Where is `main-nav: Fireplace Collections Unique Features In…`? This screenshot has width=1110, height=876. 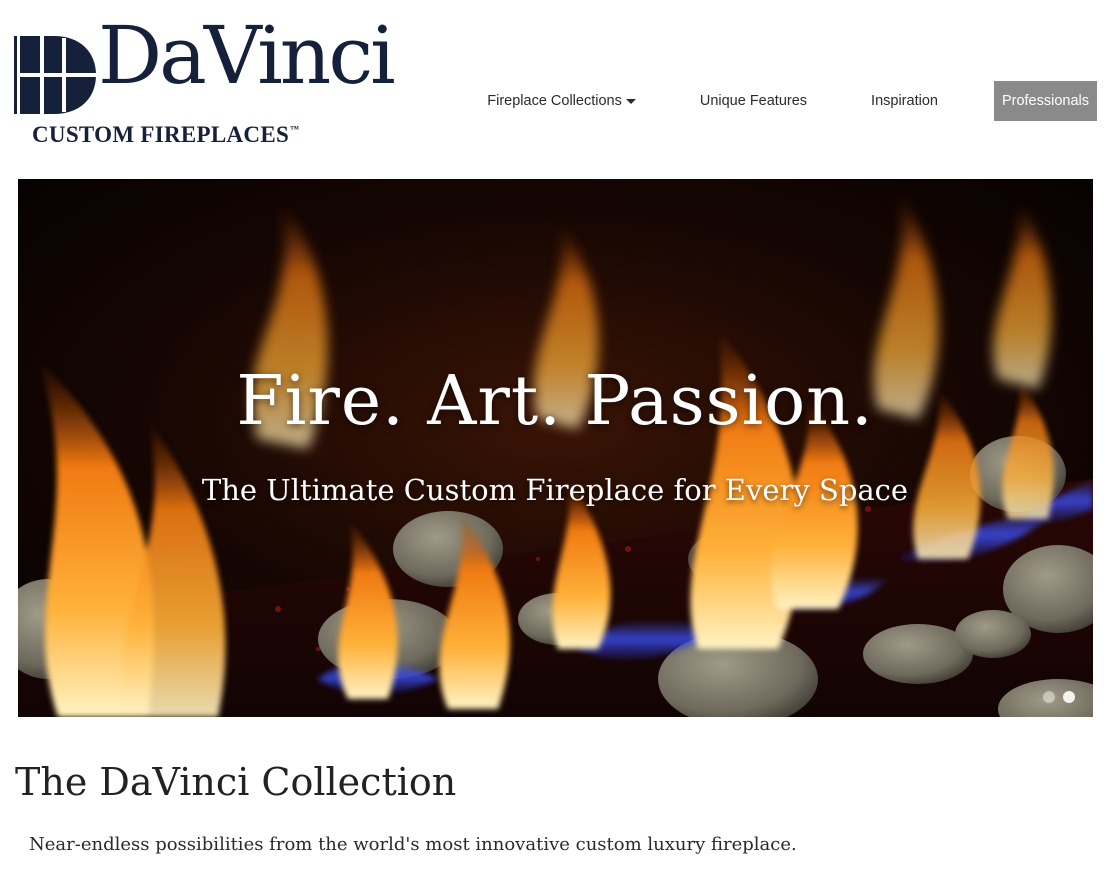
main-nav: Fireplace Collections Unique Features In… is located at coordinates (792, 101).